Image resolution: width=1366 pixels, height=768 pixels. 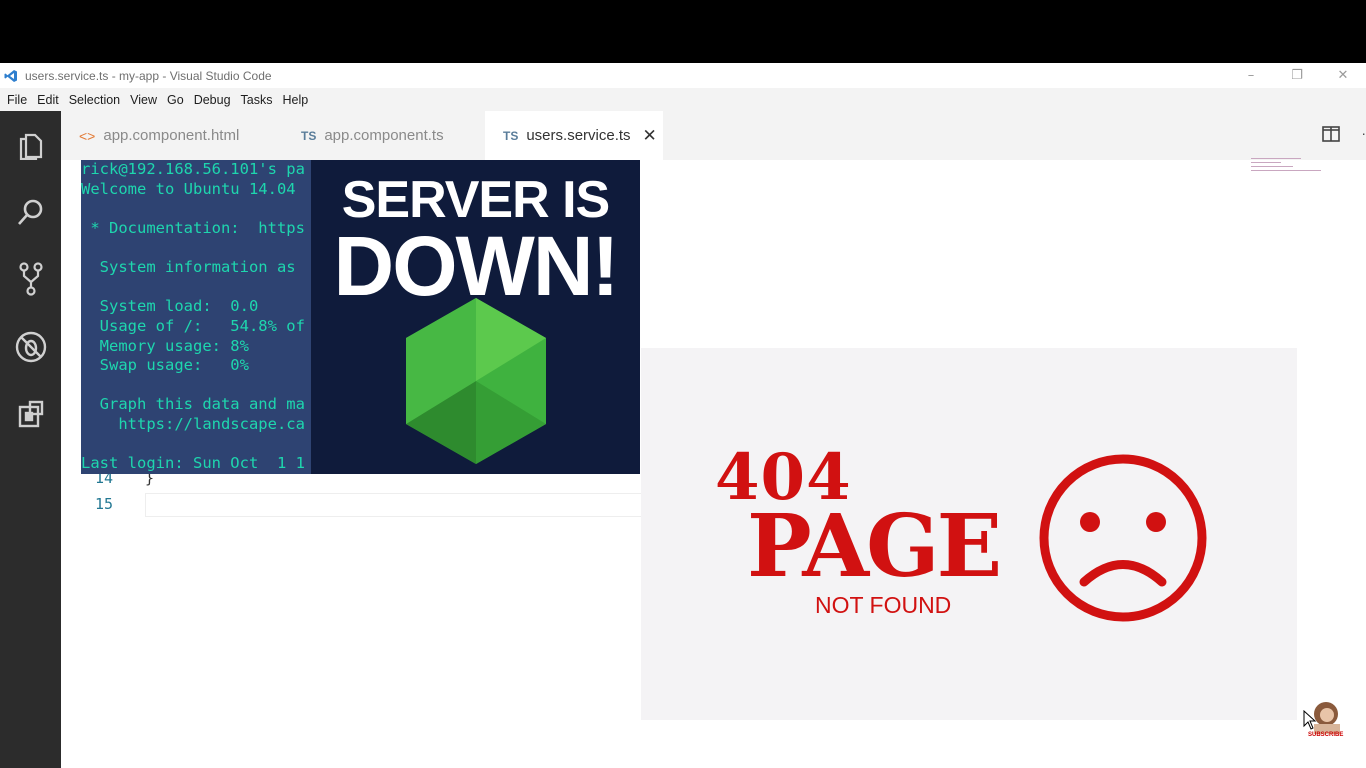 I want to click on menu-help: Help, so click(x=296, y=100).